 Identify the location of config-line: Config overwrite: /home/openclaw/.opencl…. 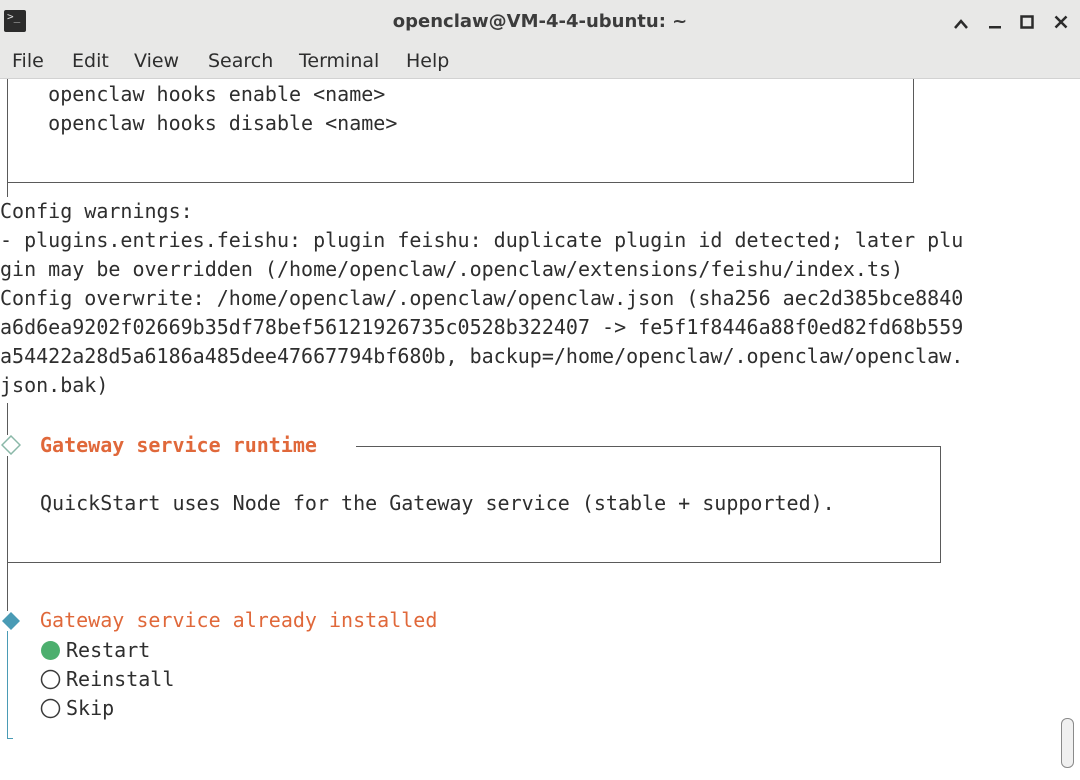
(482, 298).